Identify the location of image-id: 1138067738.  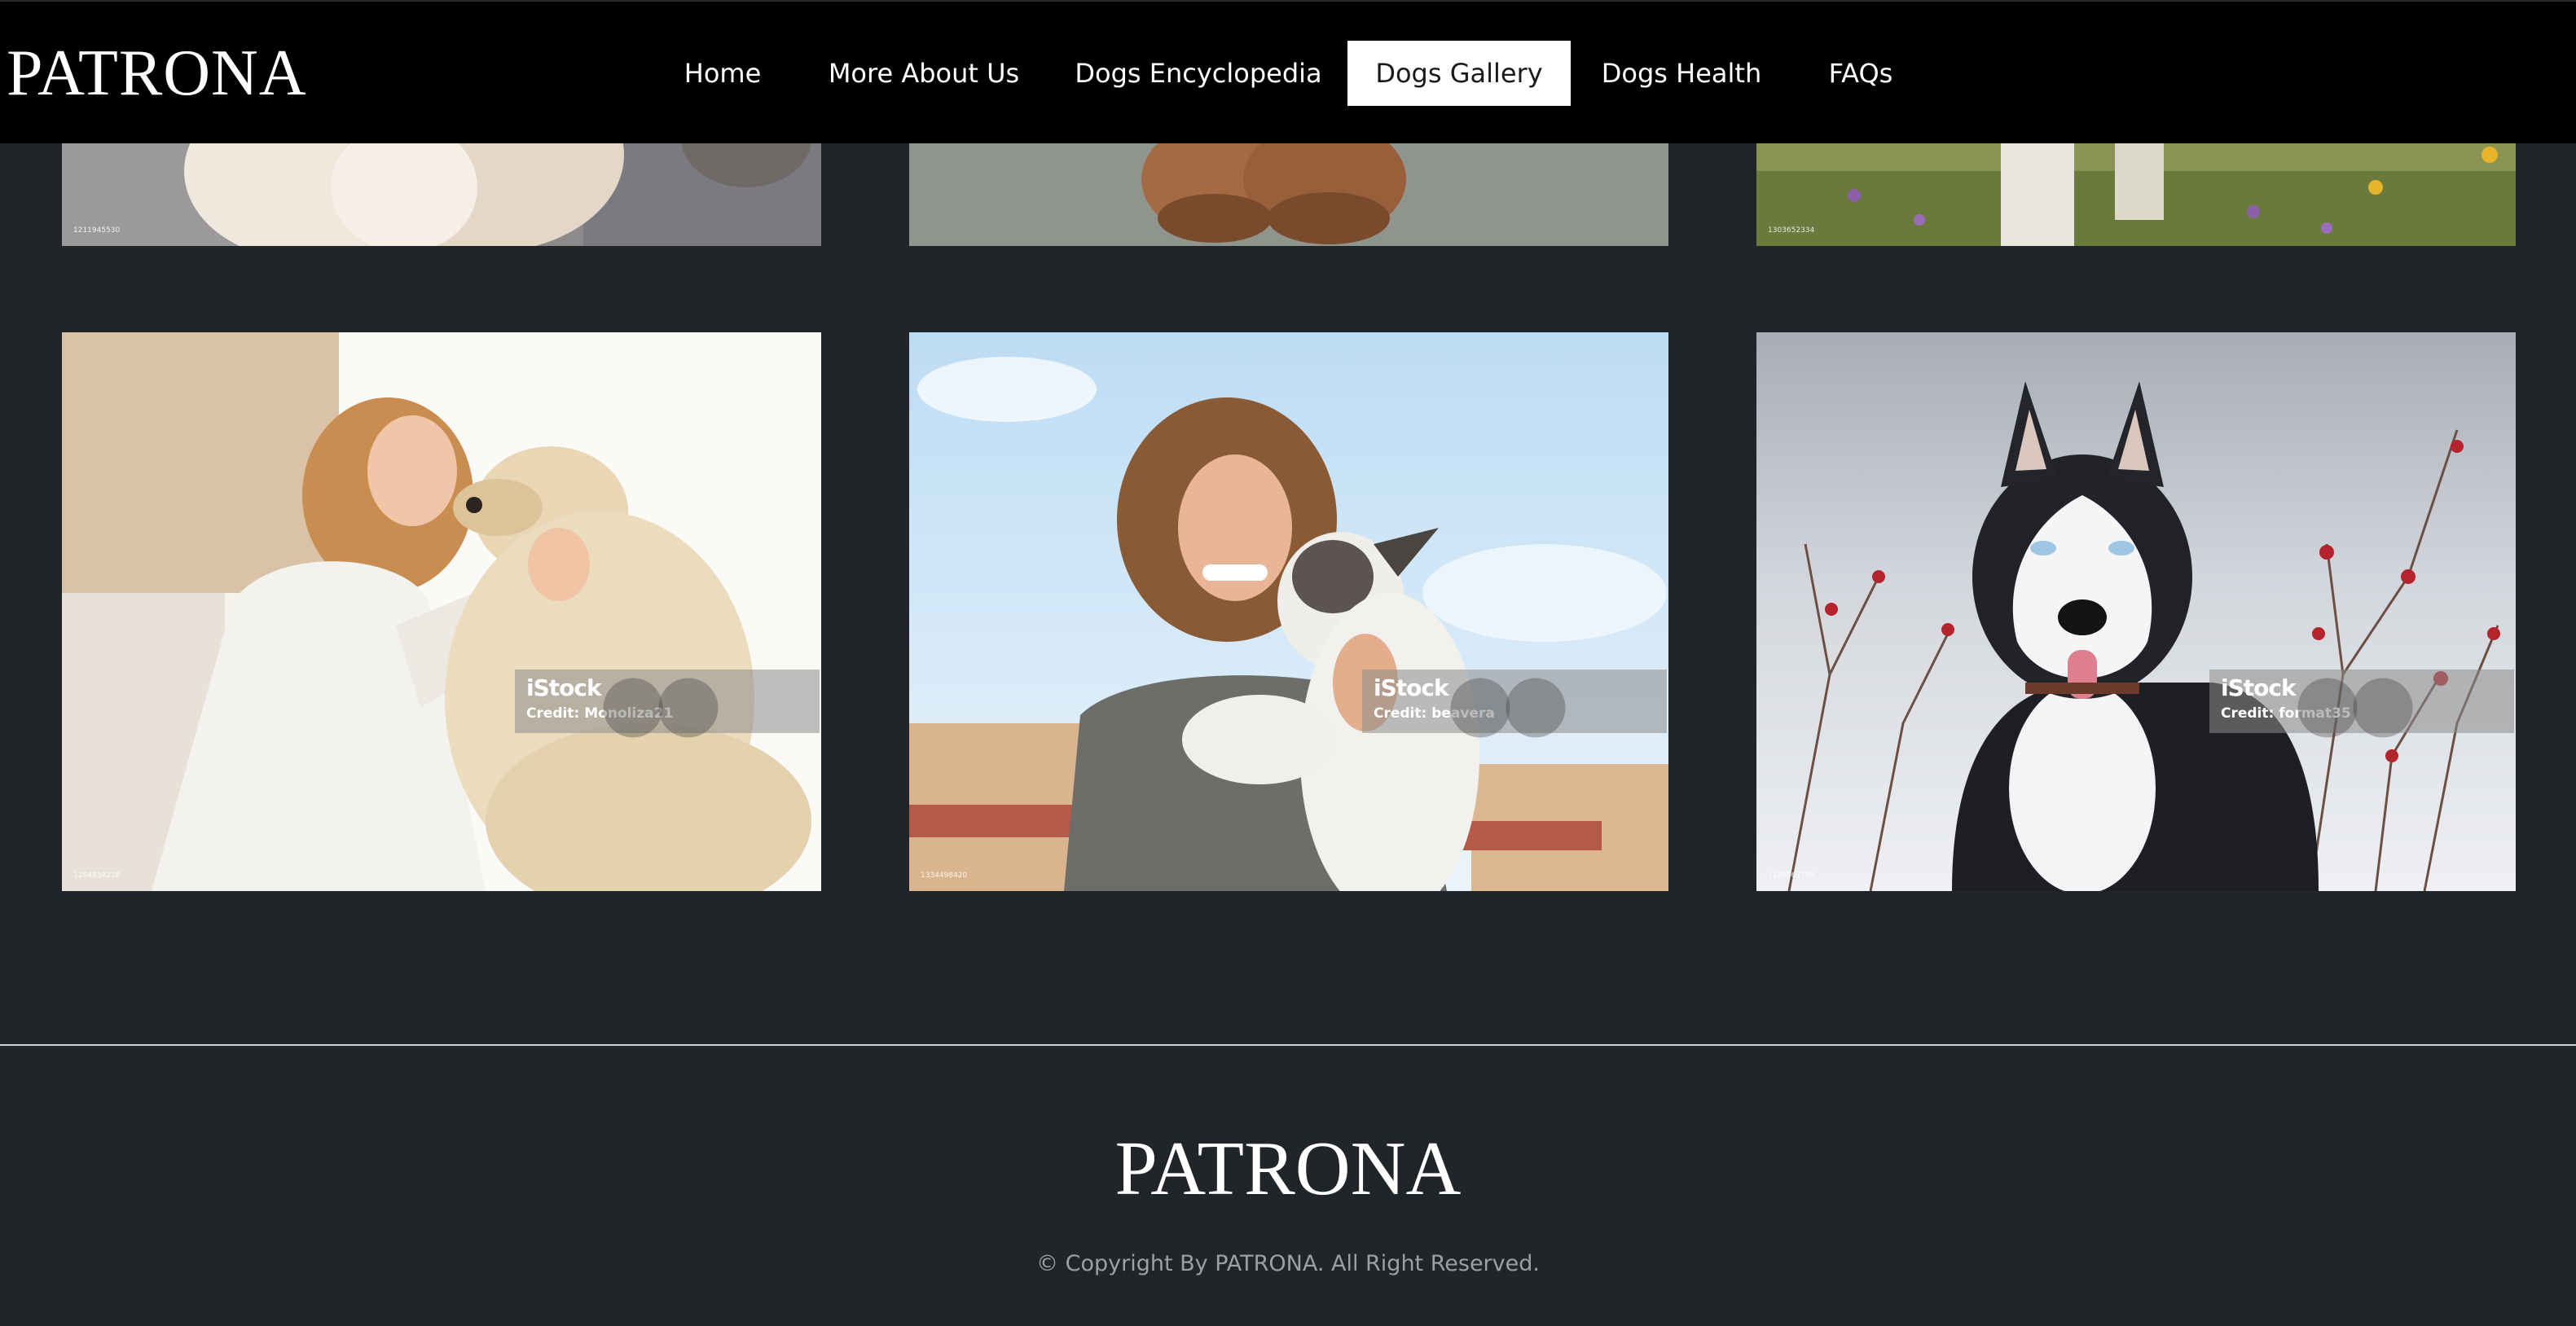
(1791, 876).